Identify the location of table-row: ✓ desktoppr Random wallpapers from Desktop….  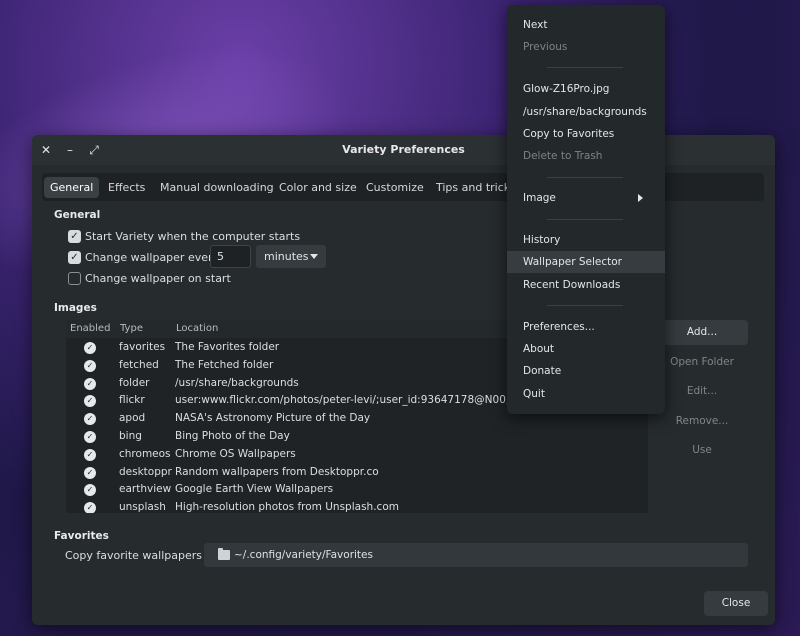
(357, 473).